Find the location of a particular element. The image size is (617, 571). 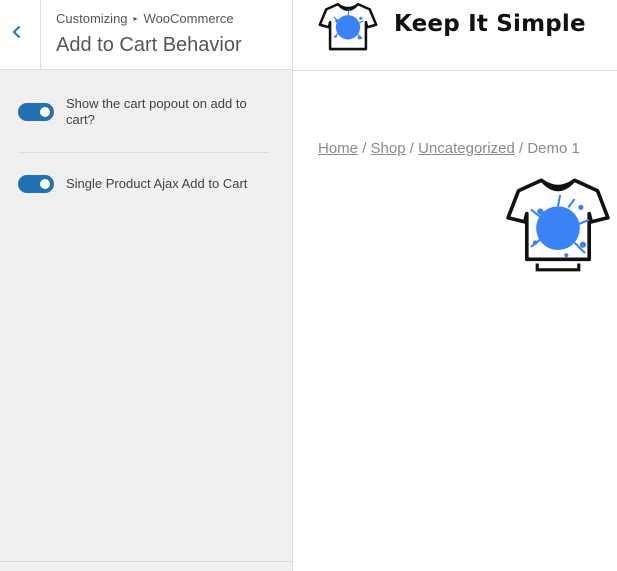

crumb-current: Demo 1 is located at coordinates (553, 148).